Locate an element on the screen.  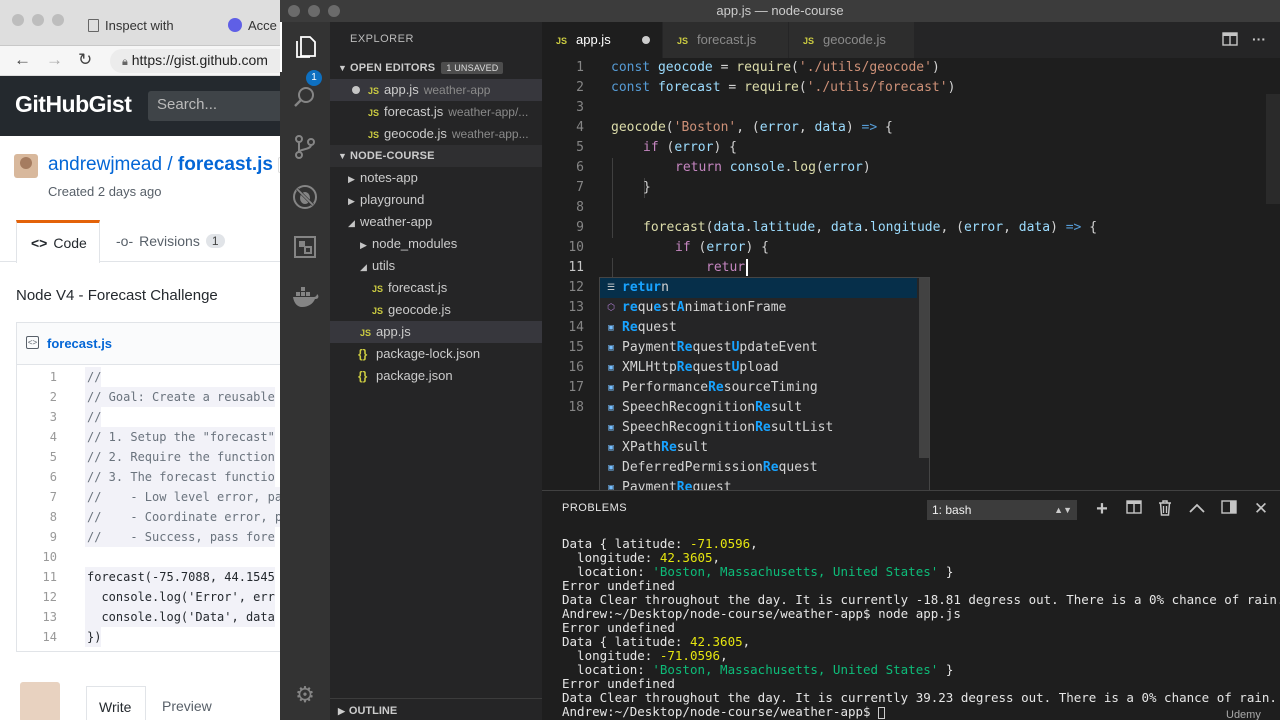
terminal-text: longitude: is located at coordinates (611, 557).